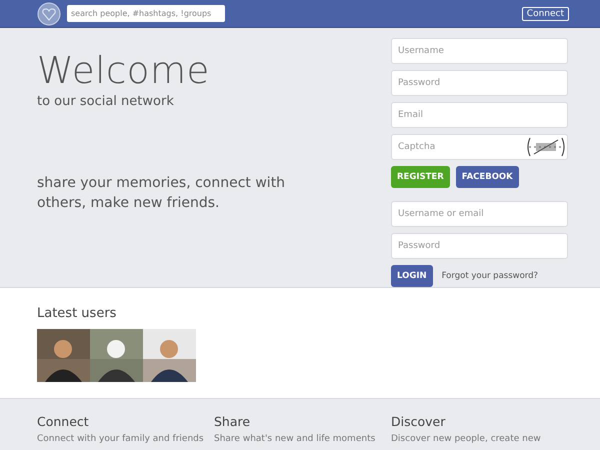 The width and height of the screenshot is (600, 450). Describe the element at coordinates (146, 13) in the screenshot. I see `search-field: search people, #hashtags, !groups` at that location.